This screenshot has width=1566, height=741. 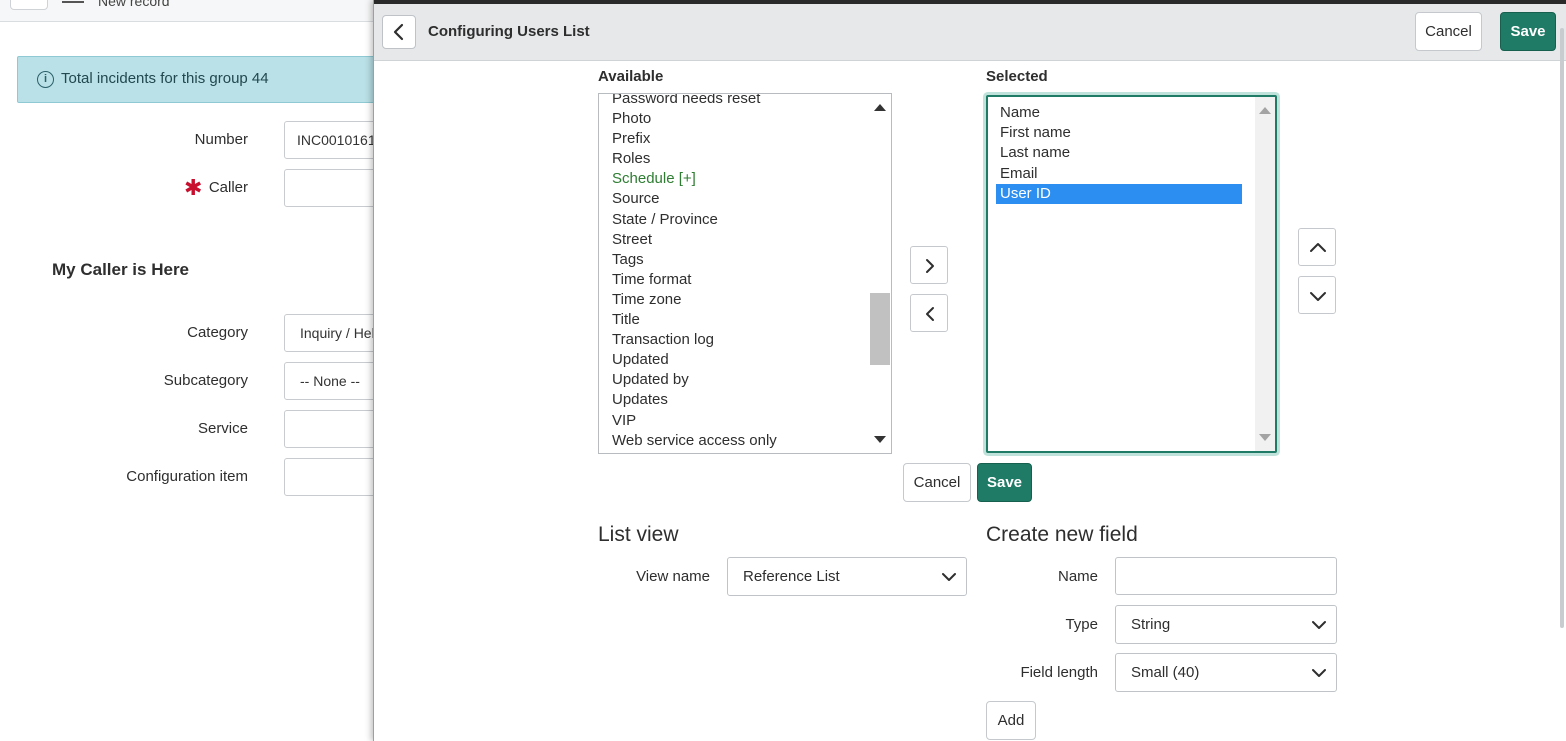 What do you see at coordinates (694, 240) in the screenshot?
I see `available-list-item: Street` at bounding box center [694, 240].